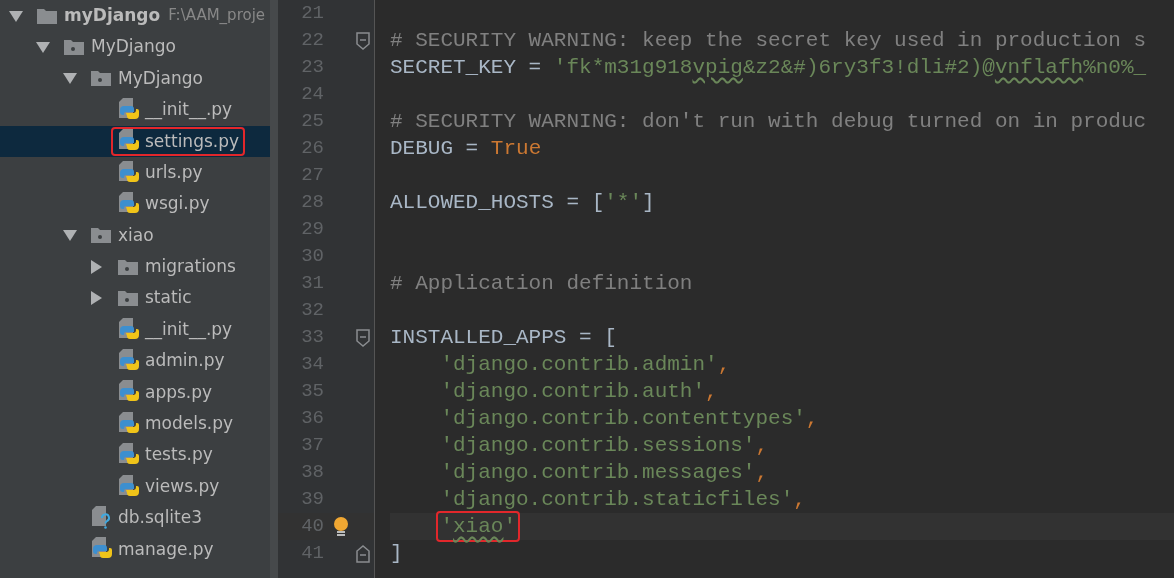  I want to click on tree-item: myDjango F:\AAM_proje, so click(135, 16).